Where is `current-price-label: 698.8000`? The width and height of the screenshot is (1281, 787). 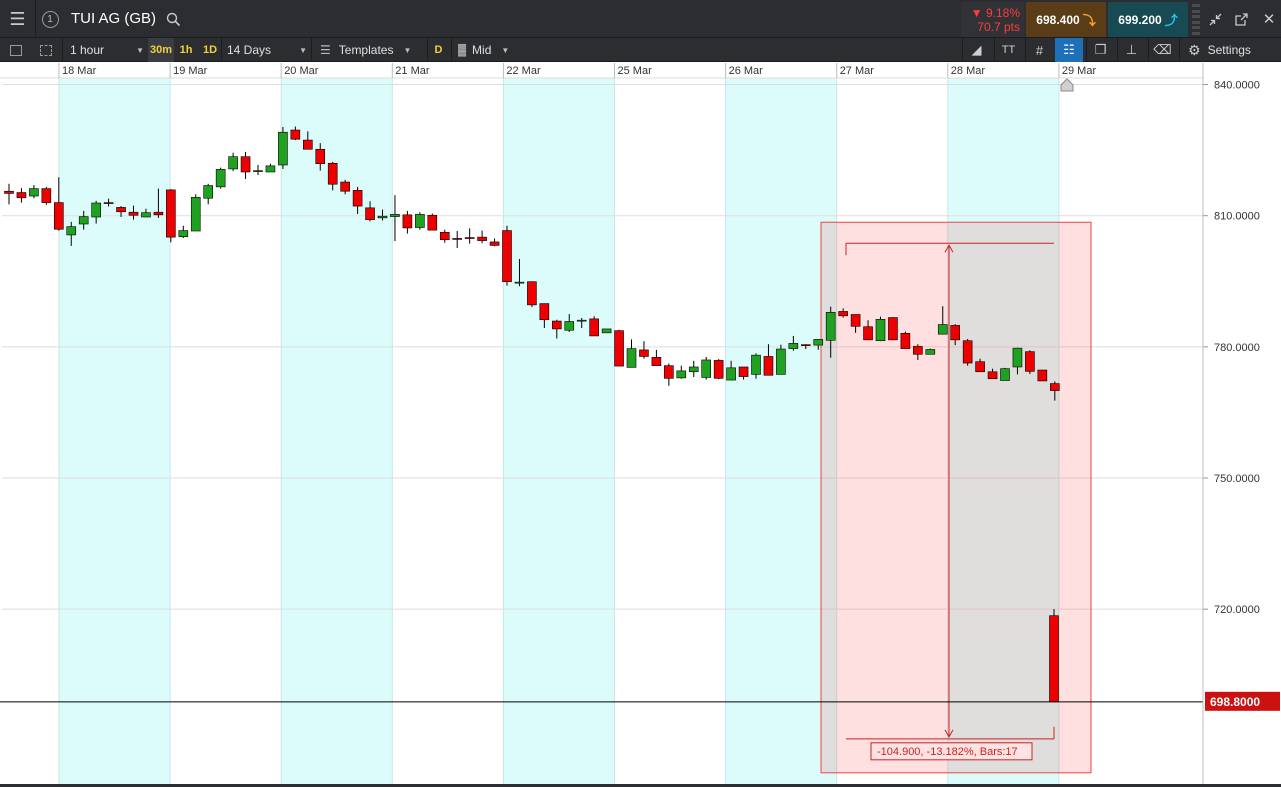 current-price-label: 698.8000 is located at coordinates (1235, 702).